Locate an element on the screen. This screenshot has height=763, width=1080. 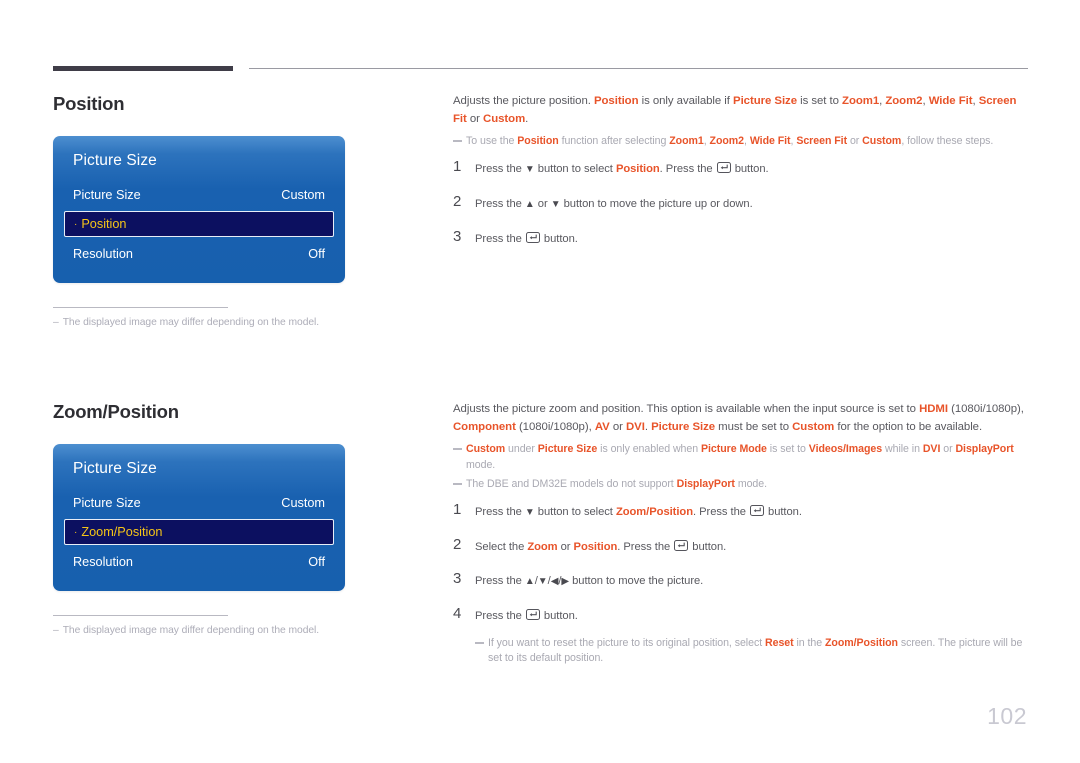
osd-row-position-selected: · Position is located at coordinates (199, 224).